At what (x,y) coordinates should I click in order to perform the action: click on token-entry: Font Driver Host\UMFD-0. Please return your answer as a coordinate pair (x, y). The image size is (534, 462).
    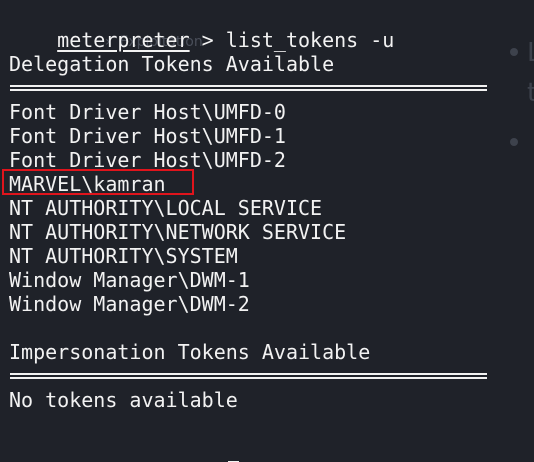
    Looking at the image, I should click on (147, 112).